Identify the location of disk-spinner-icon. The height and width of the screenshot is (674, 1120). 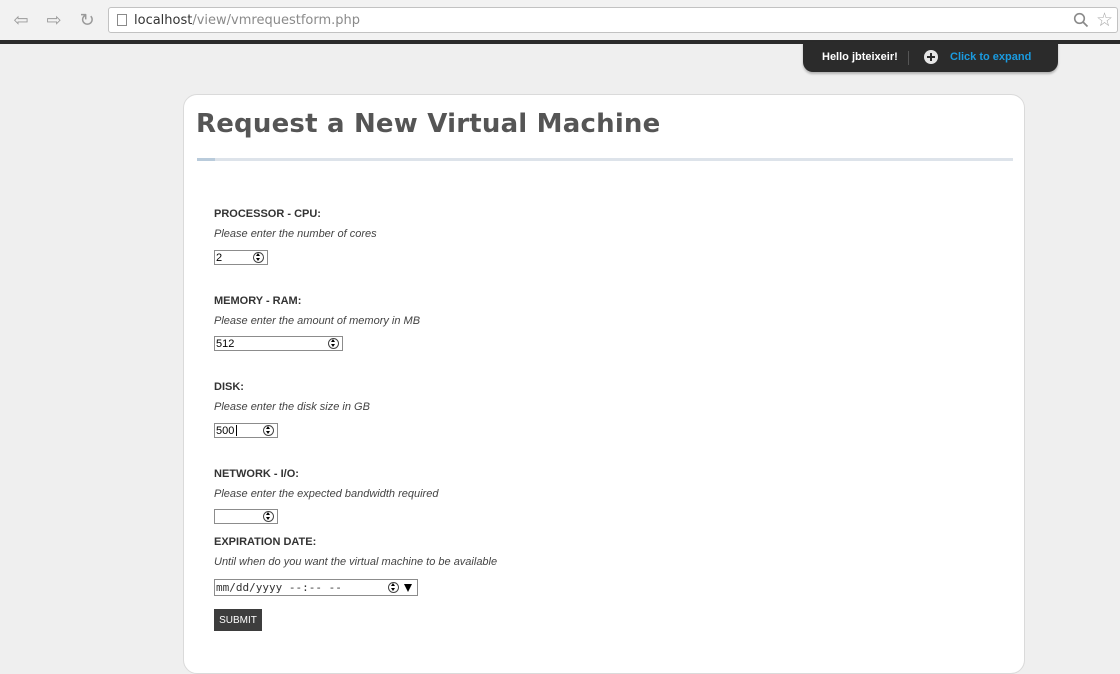
(268, 430).